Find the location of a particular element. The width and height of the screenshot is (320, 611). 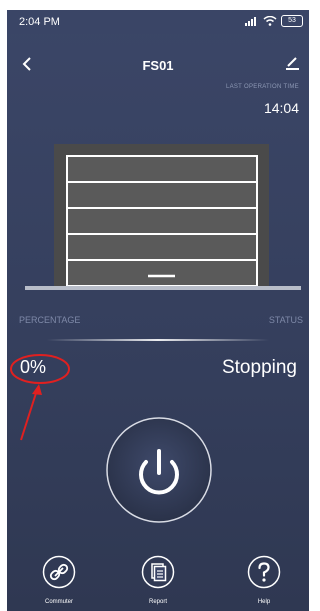

status-time: 2:04 PM is located at coordinates (39, 22).